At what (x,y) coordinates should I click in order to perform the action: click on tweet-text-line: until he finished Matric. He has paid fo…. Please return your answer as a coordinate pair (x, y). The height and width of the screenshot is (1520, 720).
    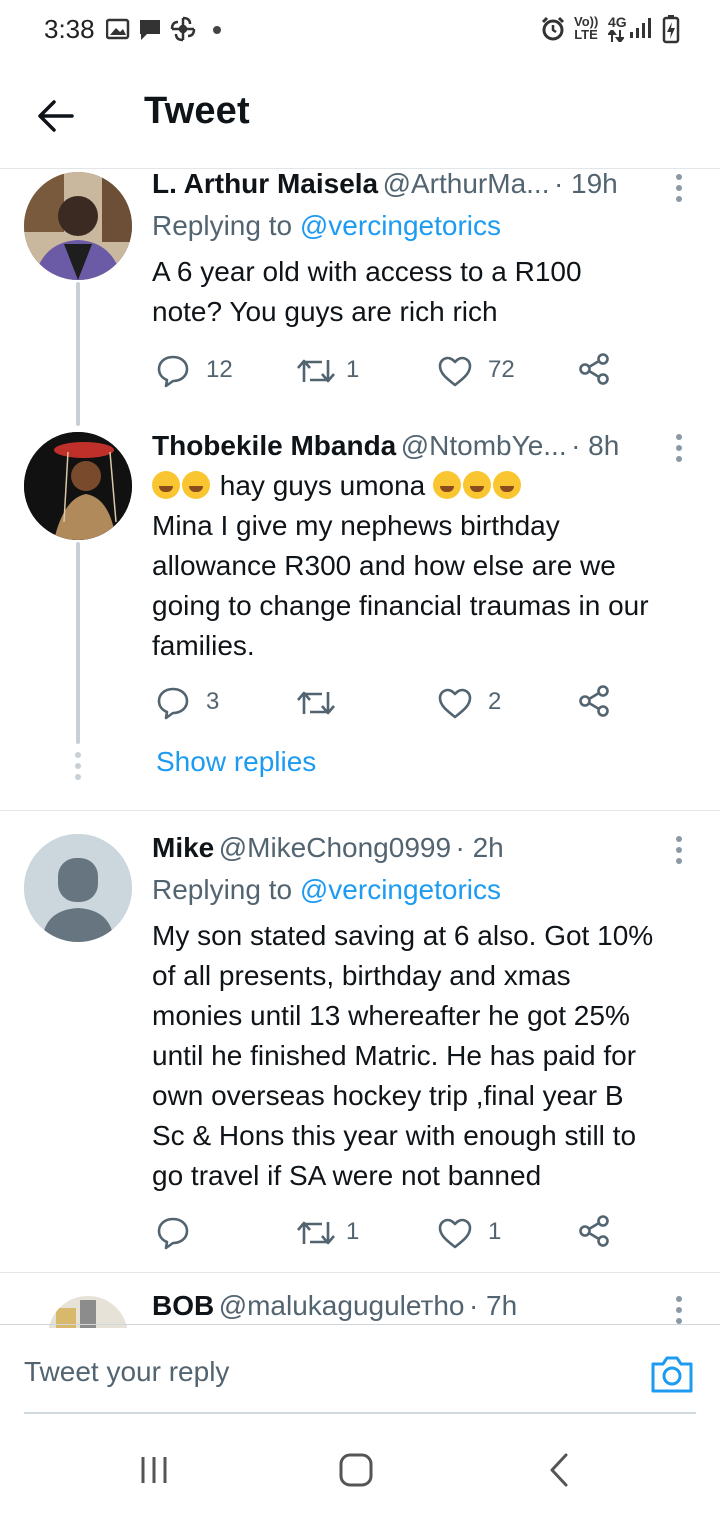
    Looking at the image, I should click on (394, 1055).